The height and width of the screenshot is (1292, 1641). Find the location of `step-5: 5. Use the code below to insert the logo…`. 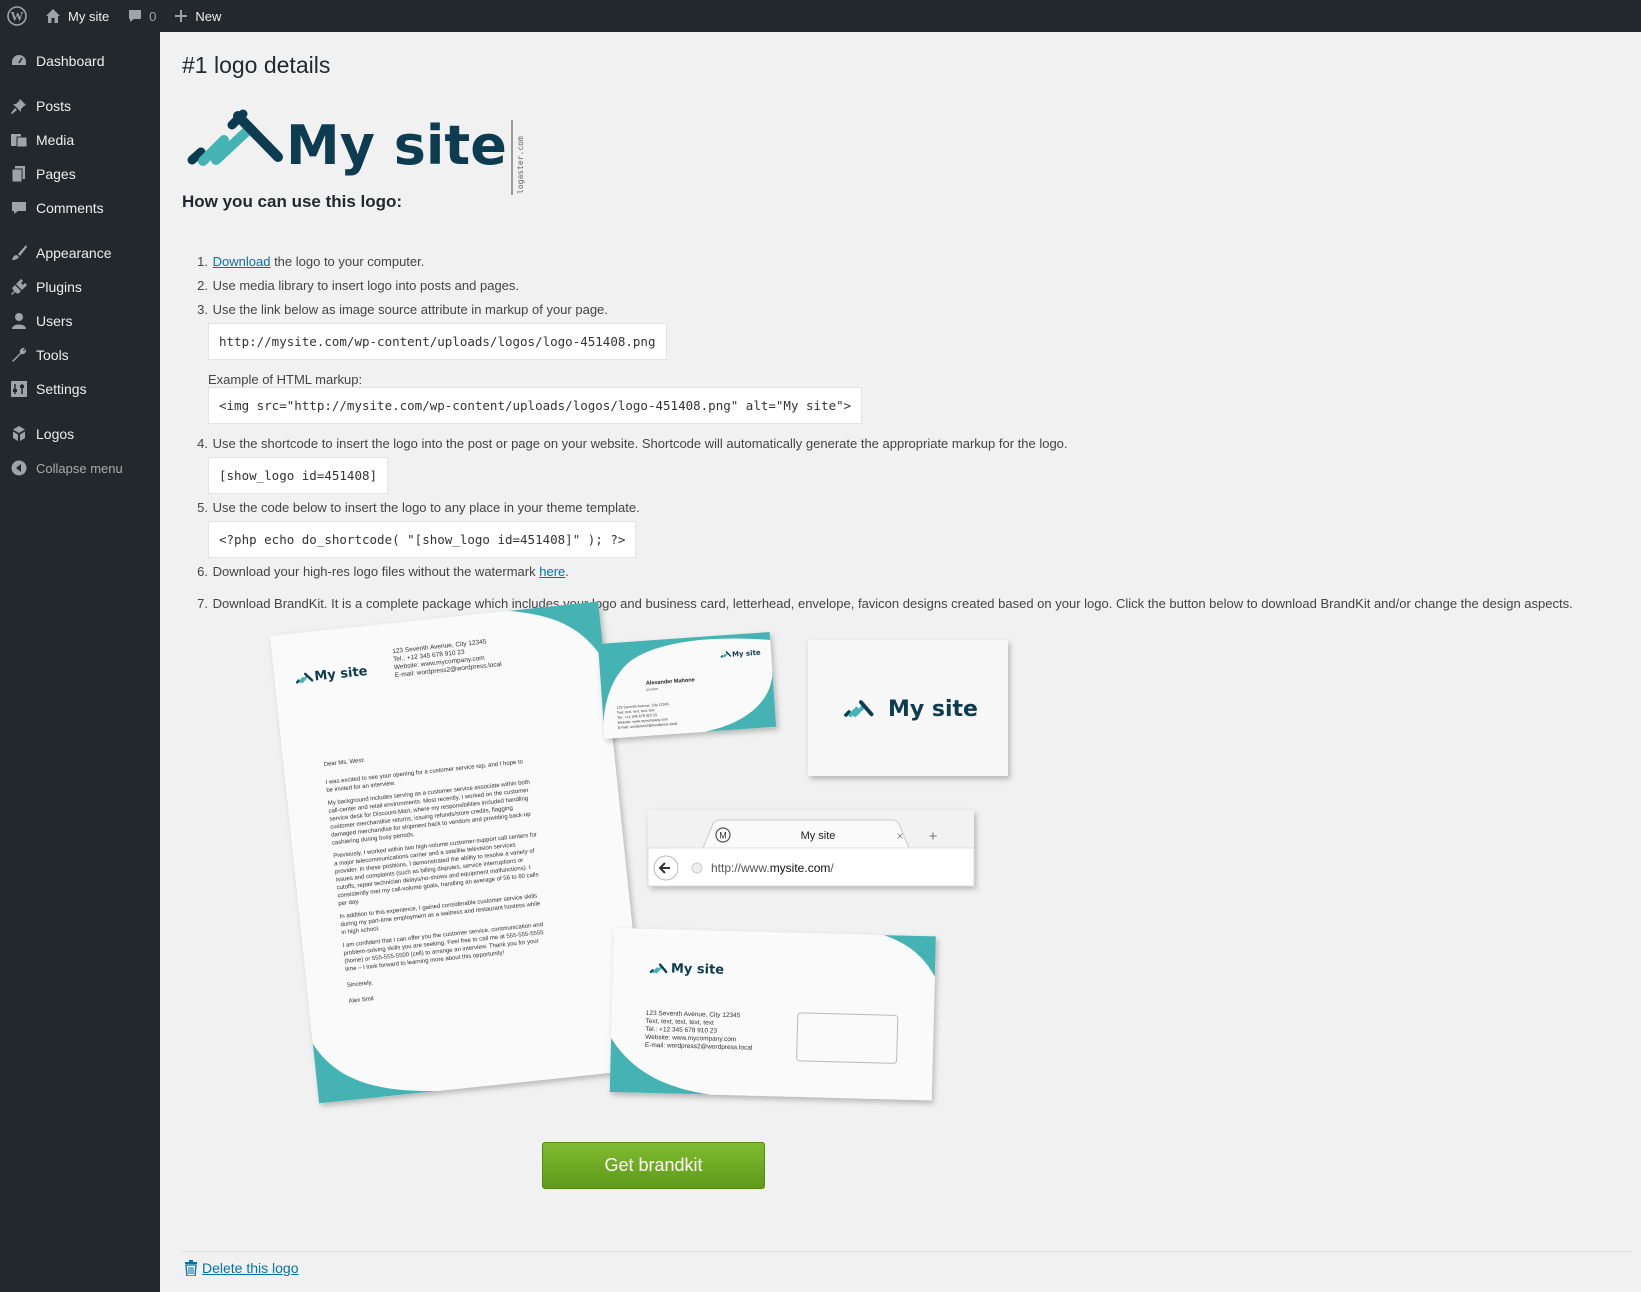

step-5: 5. Use the code below to insert the logo… is located at coordinates (418, 507).